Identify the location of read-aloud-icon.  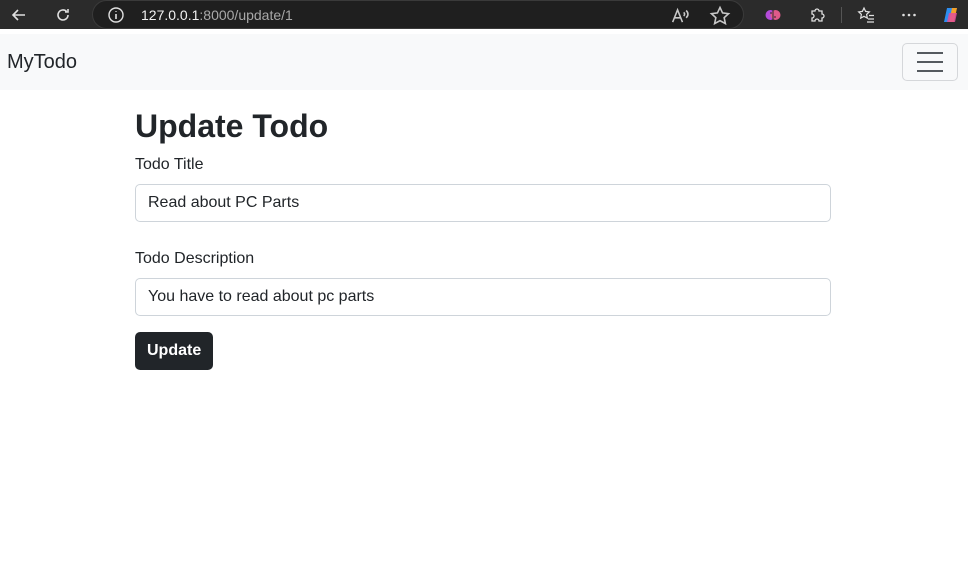
(680, 16).